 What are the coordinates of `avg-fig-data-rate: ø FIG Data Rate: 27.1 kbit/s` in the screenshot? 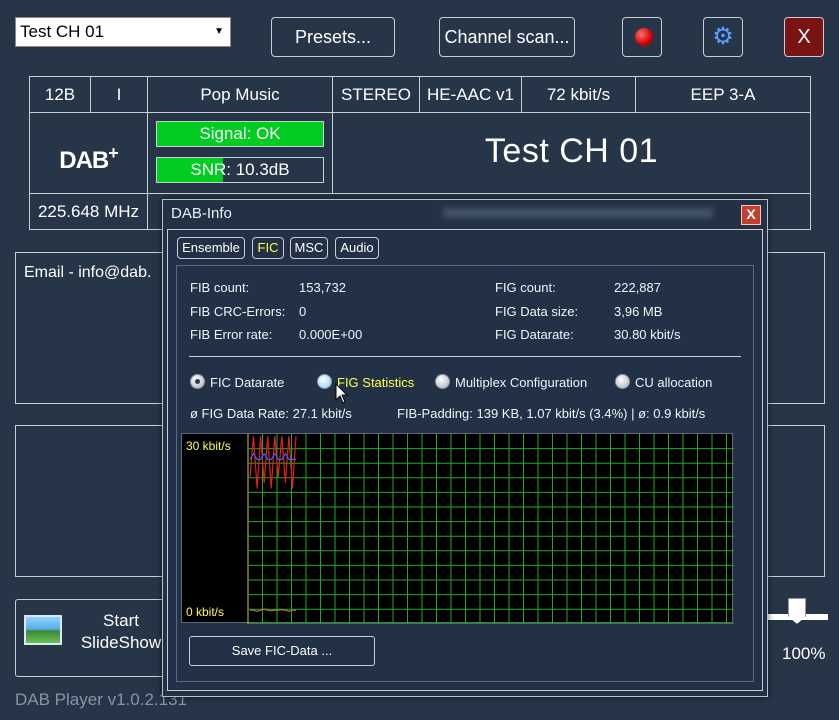 It's located at (271, 413).